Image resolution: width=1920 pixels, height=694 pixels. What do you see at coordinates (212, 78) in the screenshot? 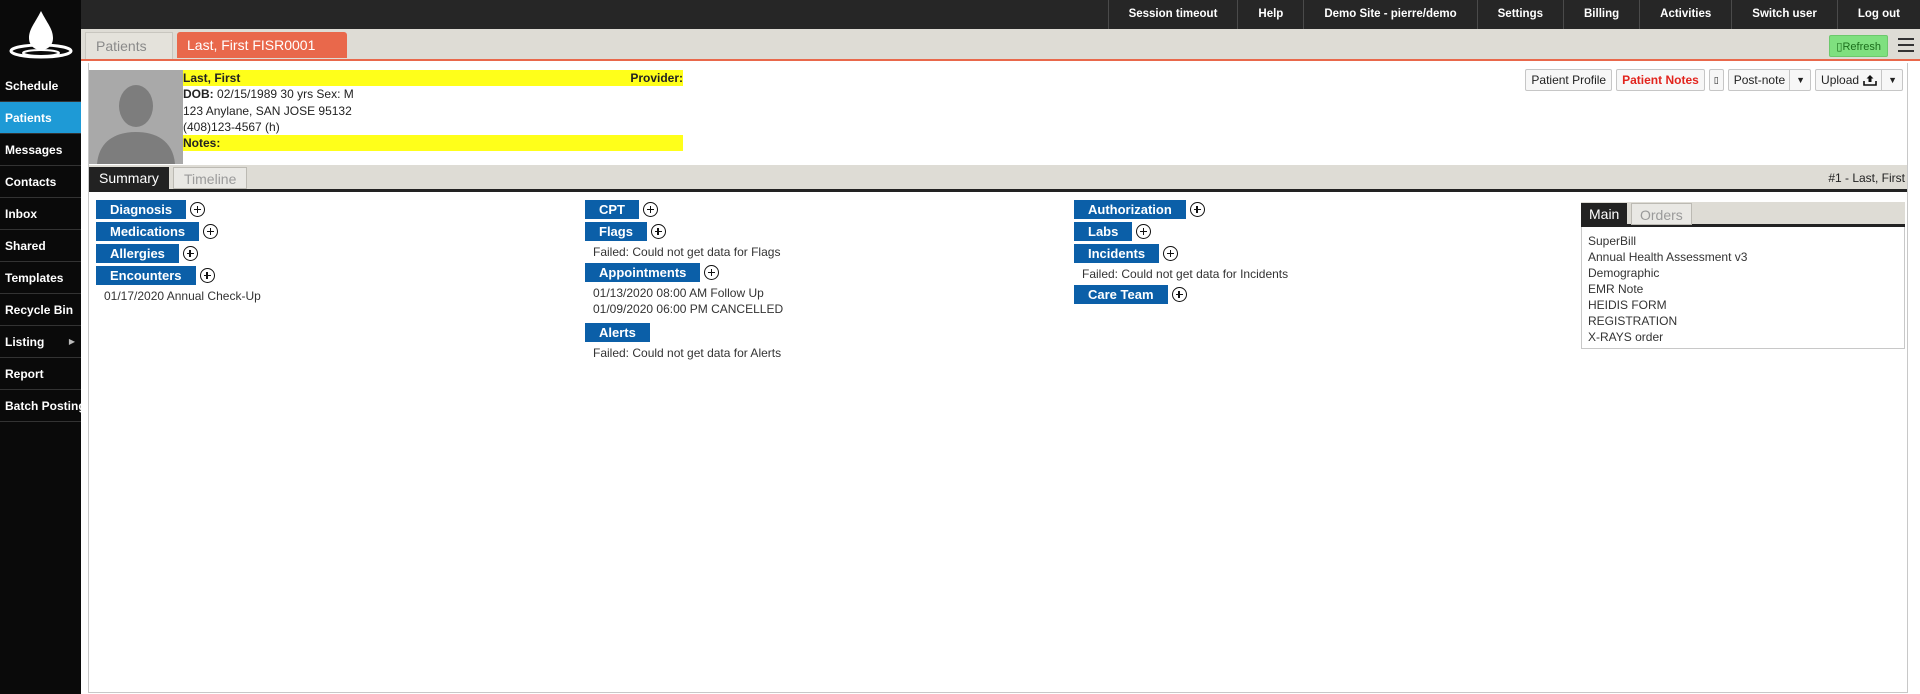
I see `patient-name: Last, First` at bounding box center [212, 78].